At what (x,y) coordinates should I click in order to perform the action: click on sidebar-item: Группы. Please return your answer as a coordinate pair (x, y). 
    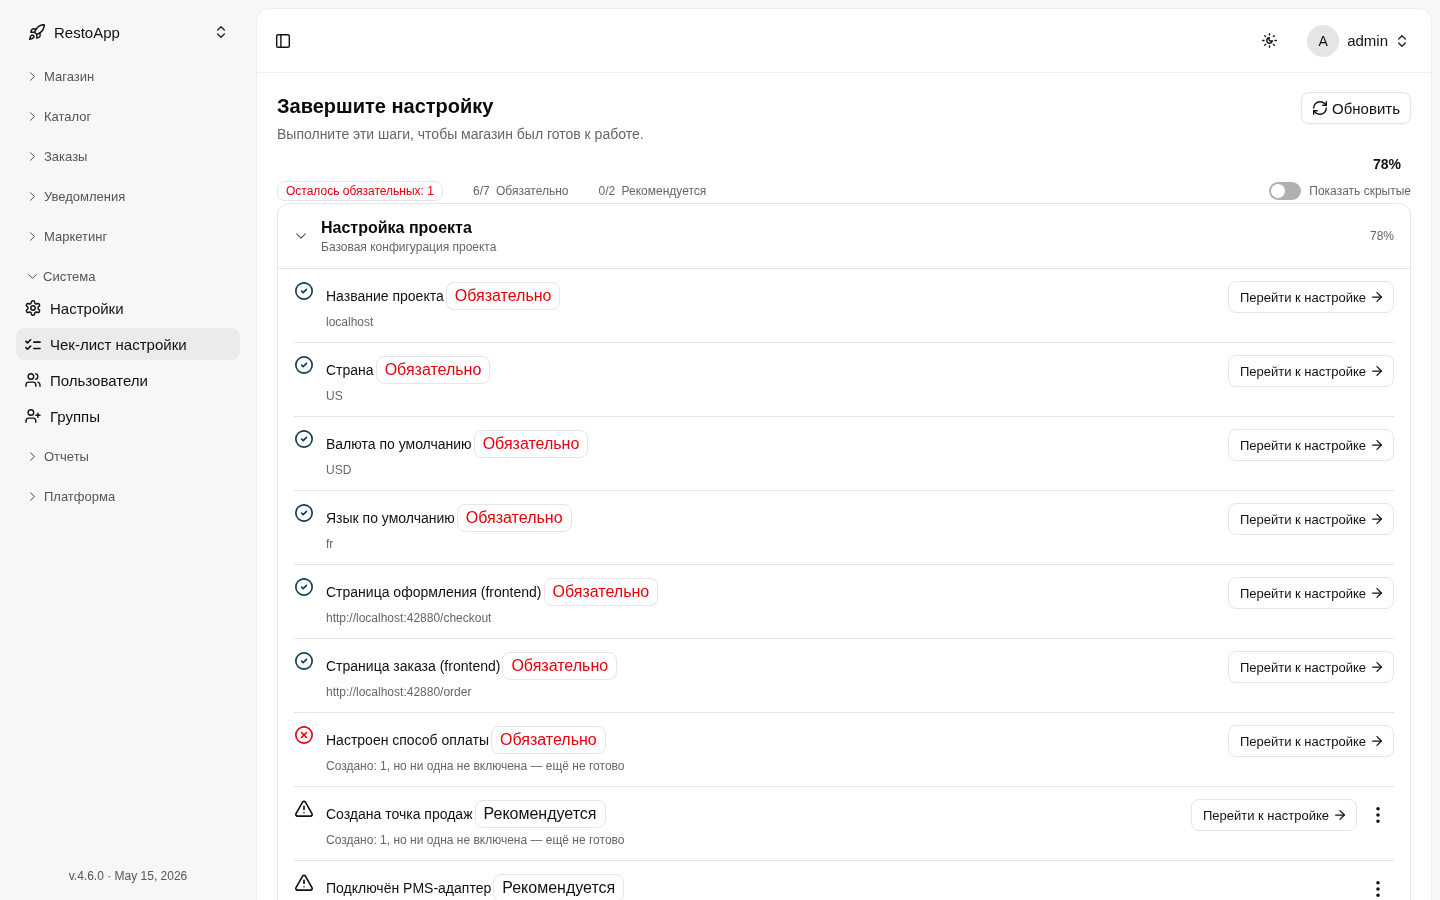
    Looking at the image, I should click on (128, 416).